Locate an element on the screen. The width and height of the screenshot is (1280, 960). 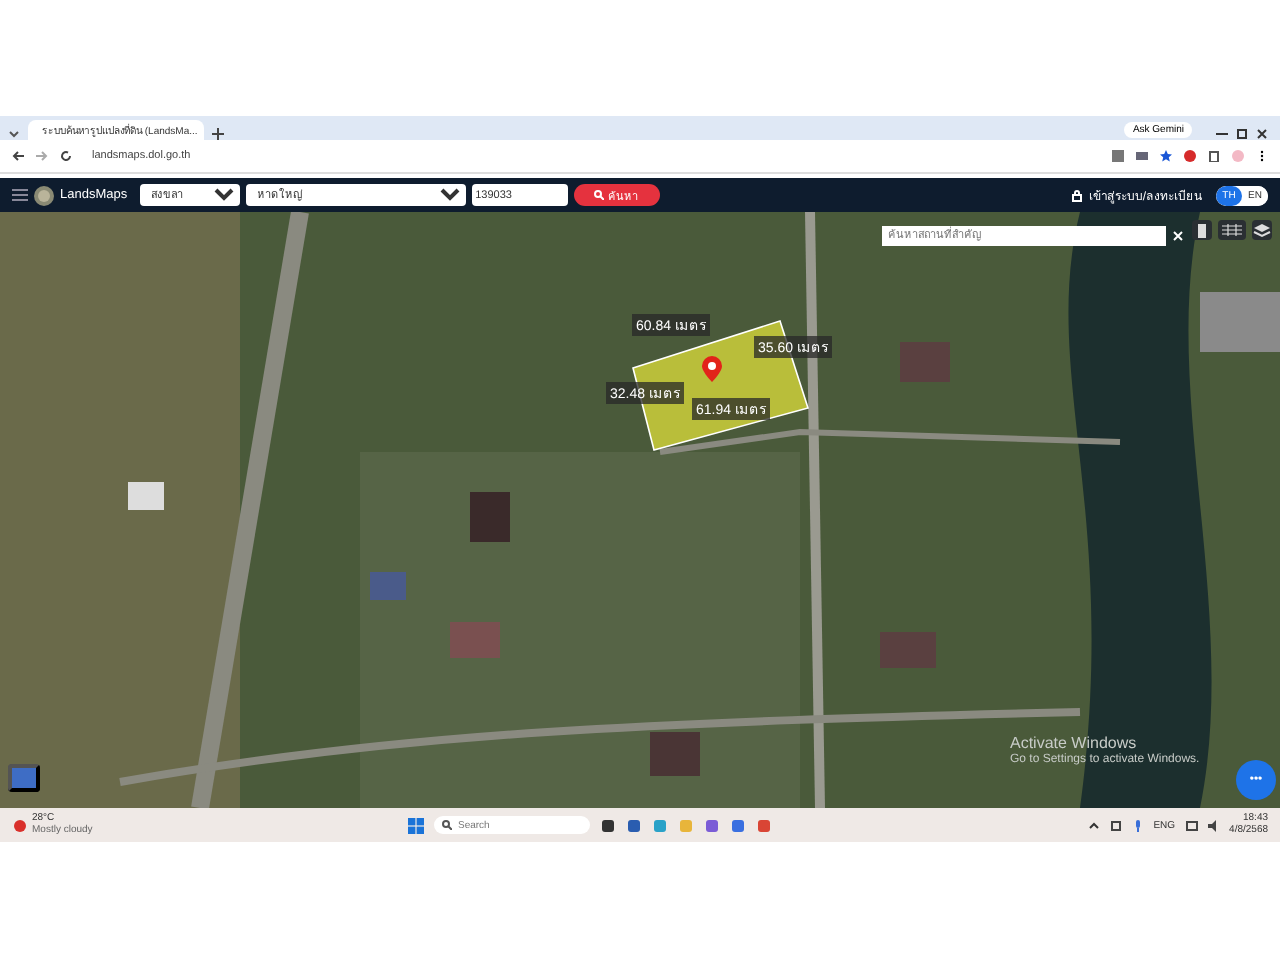
watermark-title: Activate Windows is located at coordinates (1074, 744).